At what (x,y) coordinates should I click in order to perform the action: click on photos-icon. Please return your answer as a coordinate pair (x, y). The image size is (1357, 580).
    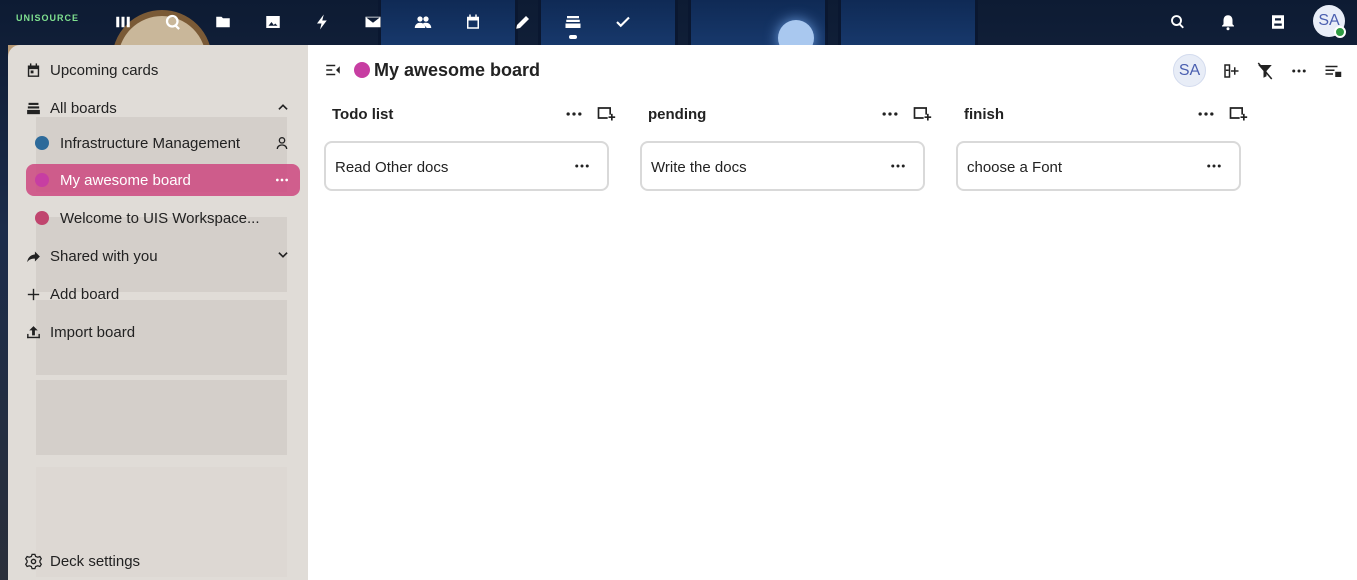
    Looking at the image, I should click on (273, 22).